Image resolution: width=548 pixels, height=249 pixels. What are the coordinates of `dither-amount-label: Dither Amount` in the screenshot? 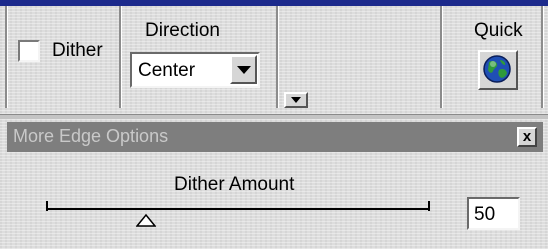 It's located at (234, 184).